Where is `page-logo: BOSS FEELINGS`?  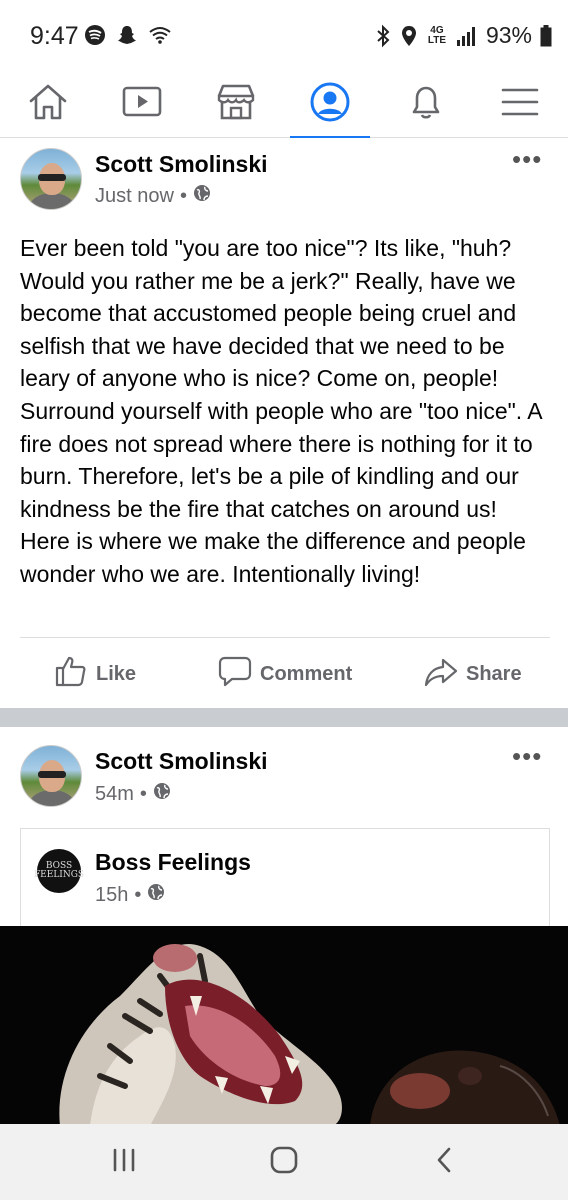
page-logo: BOSS FEELINGS is located at coordinates (59, 871).